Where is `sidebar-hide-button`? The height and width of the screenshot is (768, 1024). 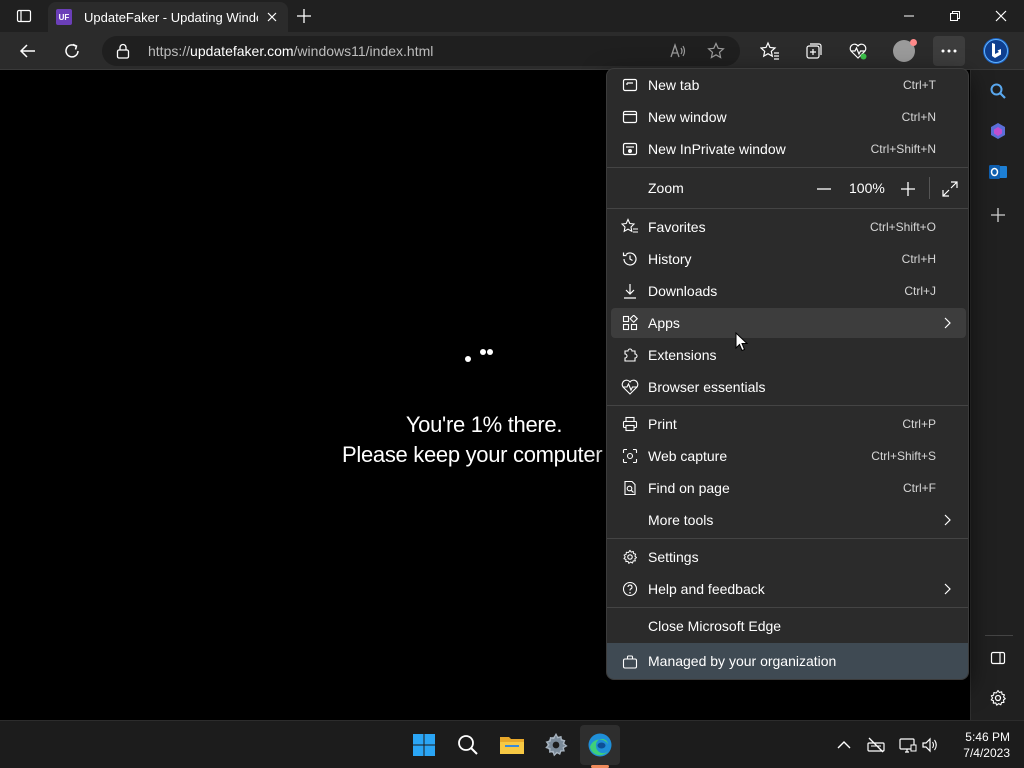 sidebar-hide-button is located at coordinates (998, 658).